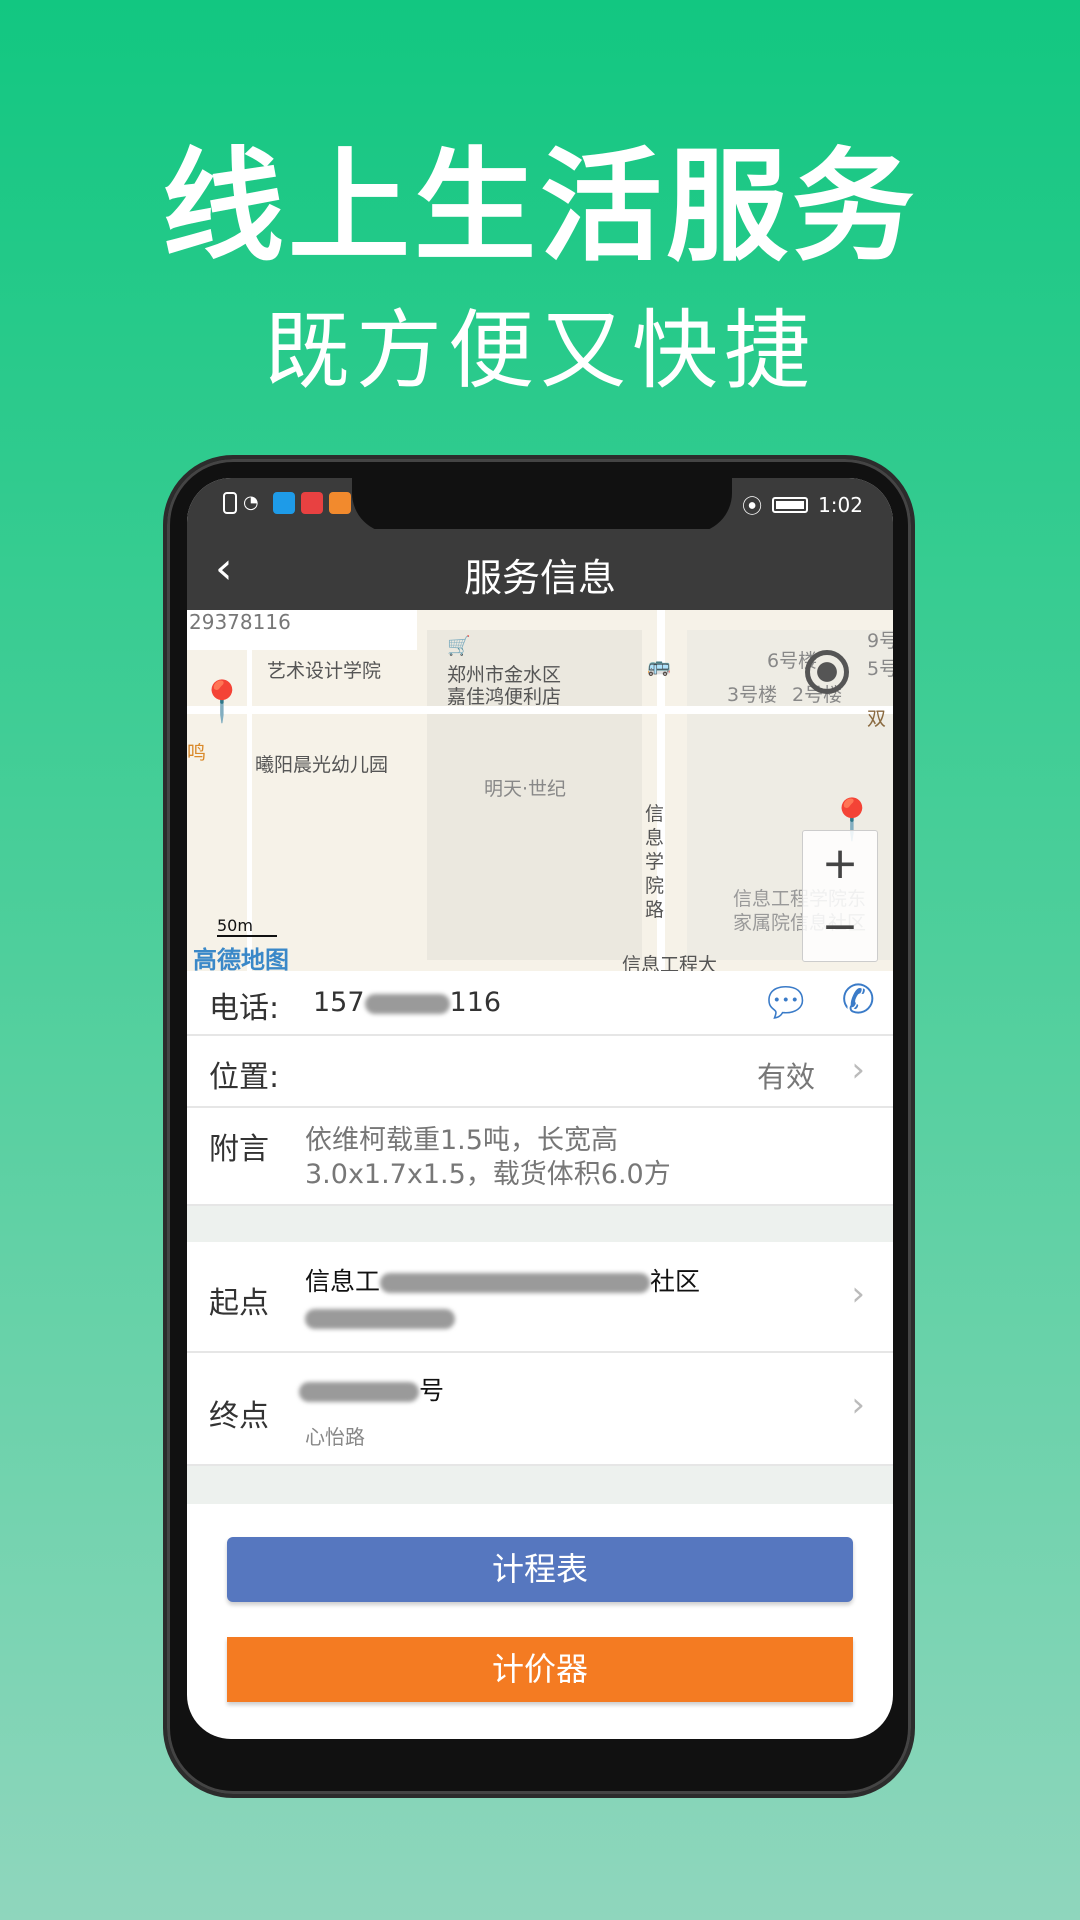 The width and height of the screenshot is (1080, 1920). I want to click on phone-row: 电话: 157 116 💬︎ ✆, so click(540, 1003).